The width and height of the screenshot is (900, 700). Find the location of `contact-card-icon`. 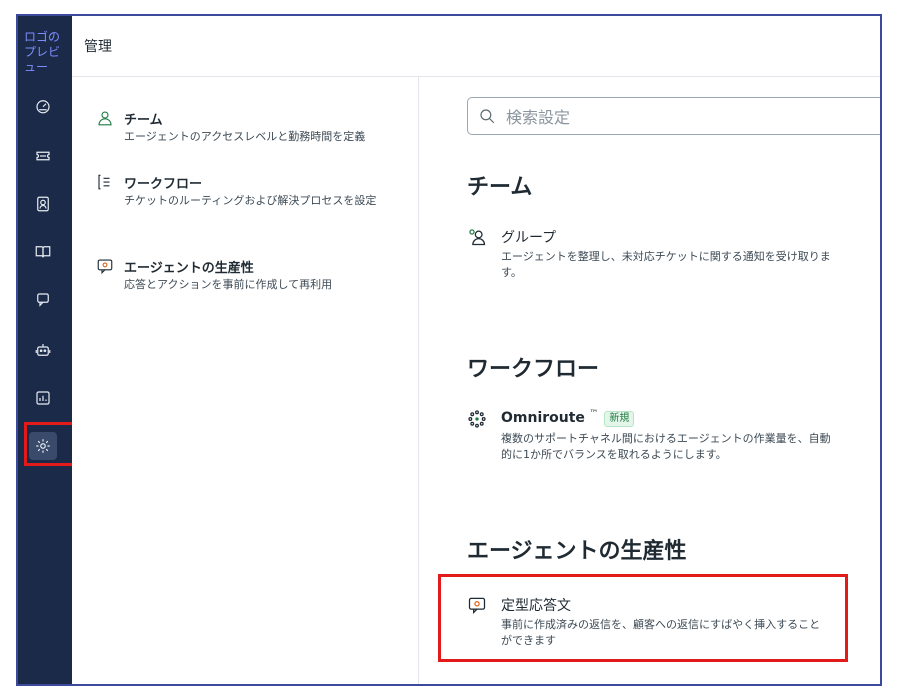

contact-card-icon is located at coordinates (43, 204).